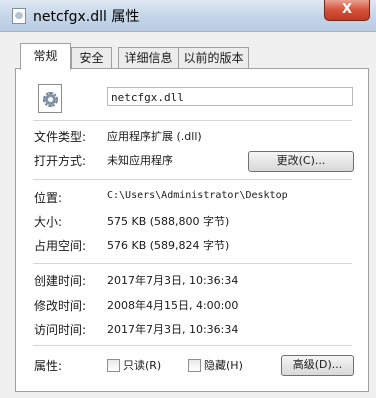  What do you see at coordinates (113, 365) in the screenshot?
I see `readonly-checkbox` at bounding box center [113, 365].